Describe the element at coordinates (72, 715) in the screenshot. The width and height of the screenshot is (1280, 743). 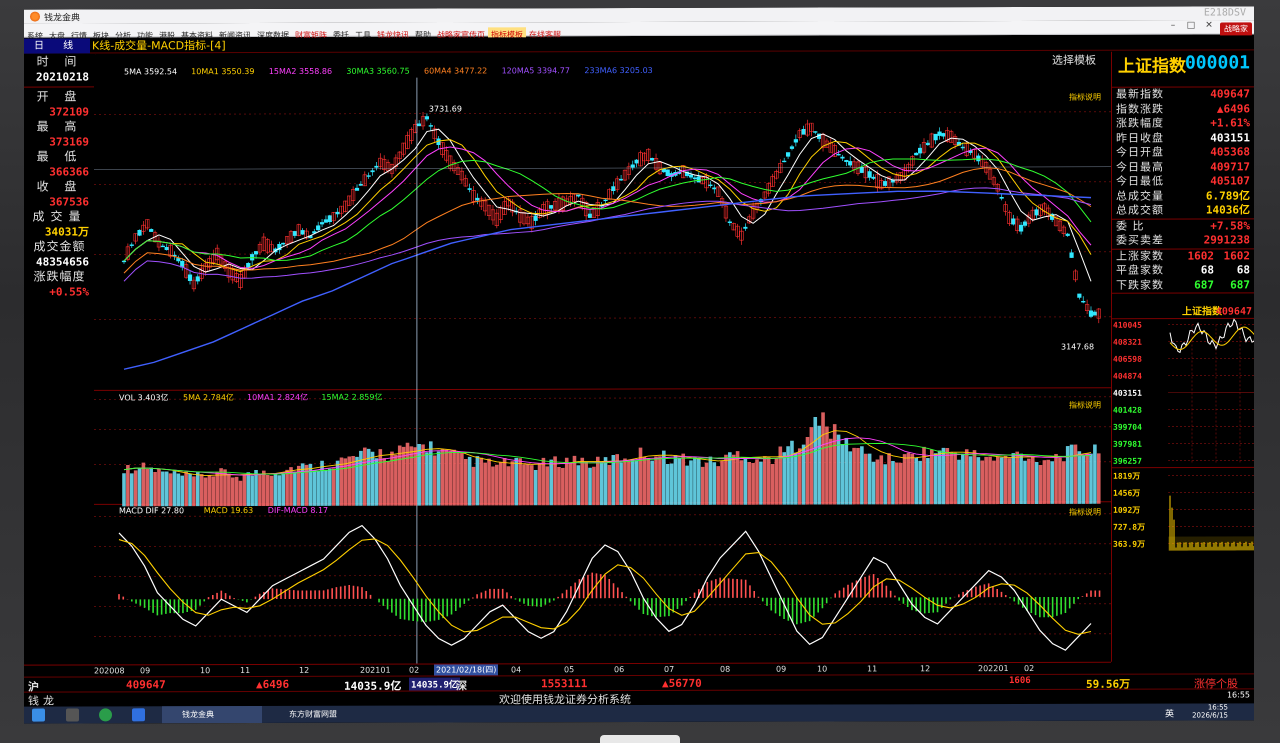
I see `task-view-icon` at that location.